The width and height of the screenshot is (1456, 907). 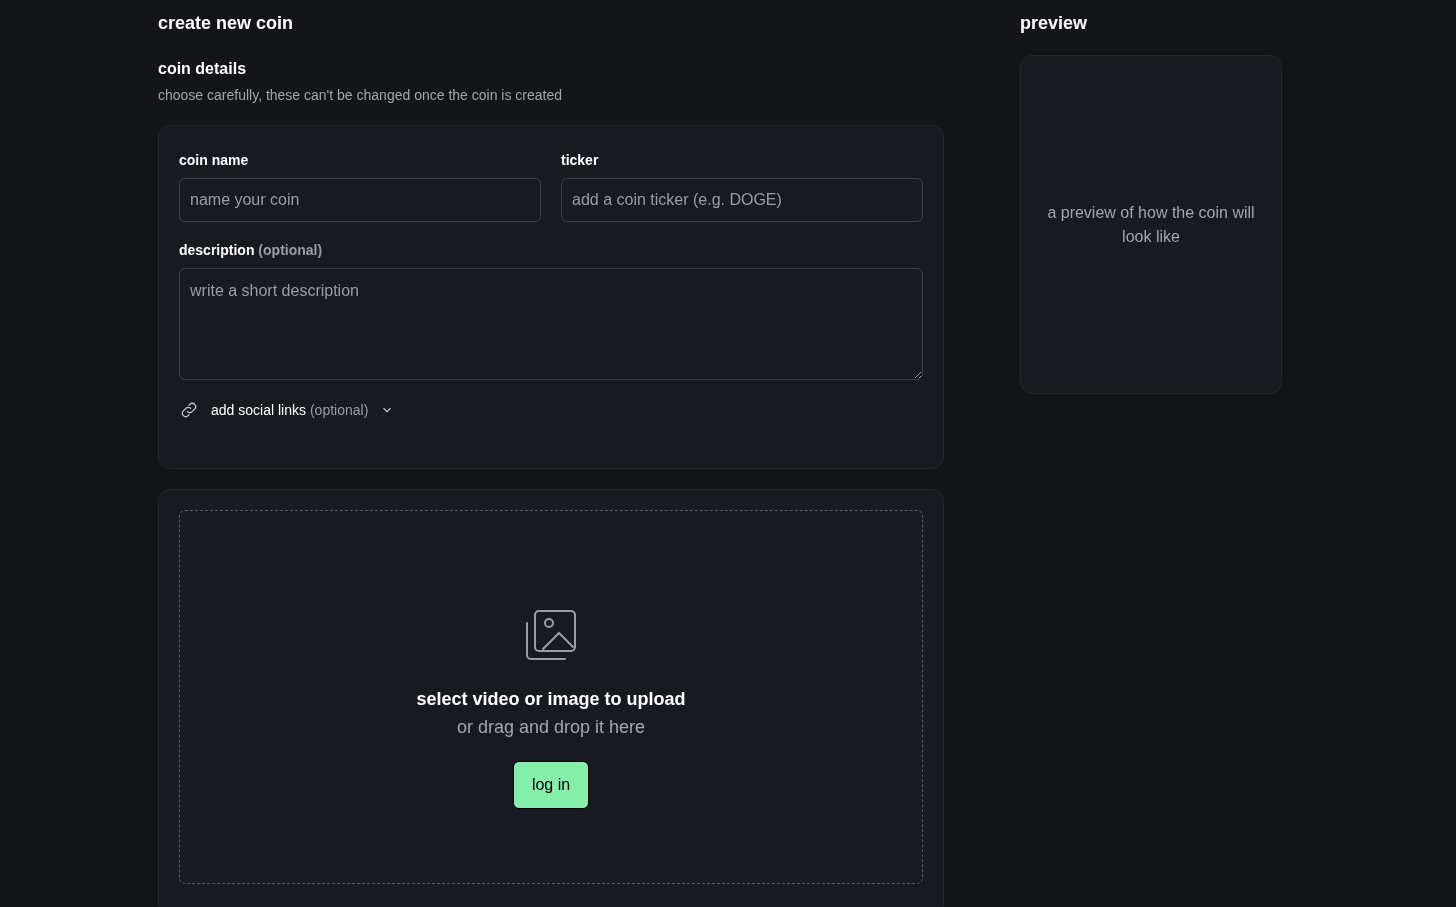 I want to click on image-icon, so click(x=551, y=635).